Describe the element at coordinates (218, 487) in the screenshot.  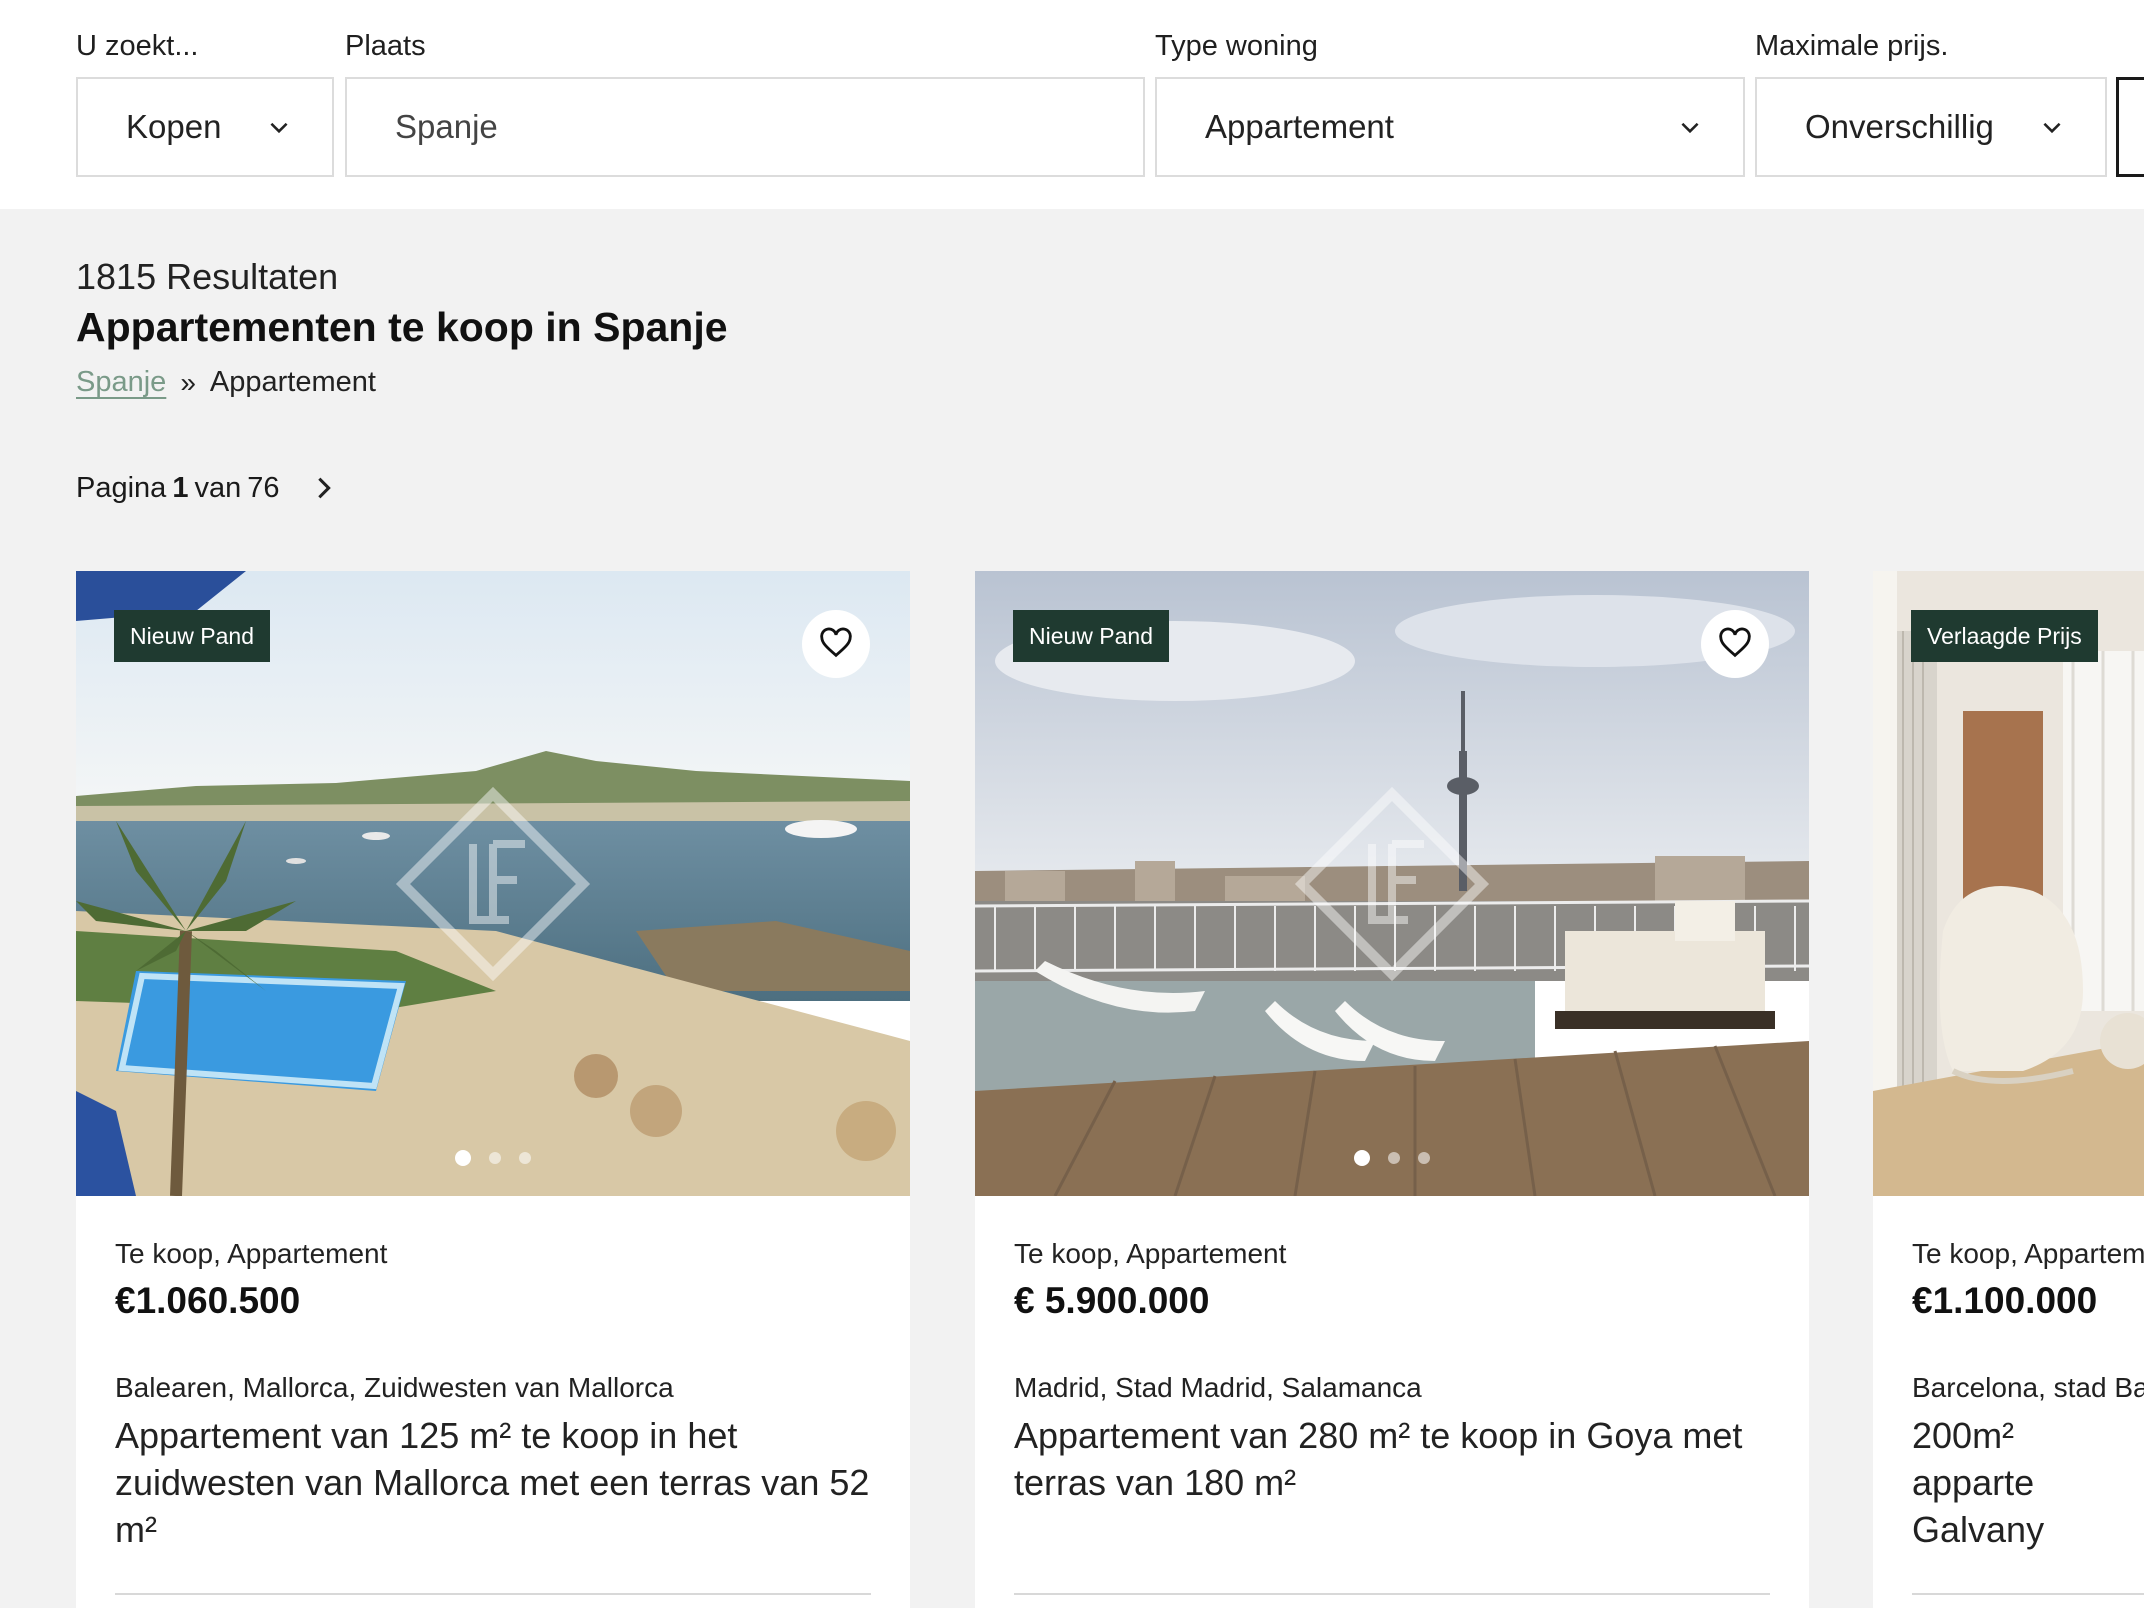
I see `pagination-middle: van` at that location.